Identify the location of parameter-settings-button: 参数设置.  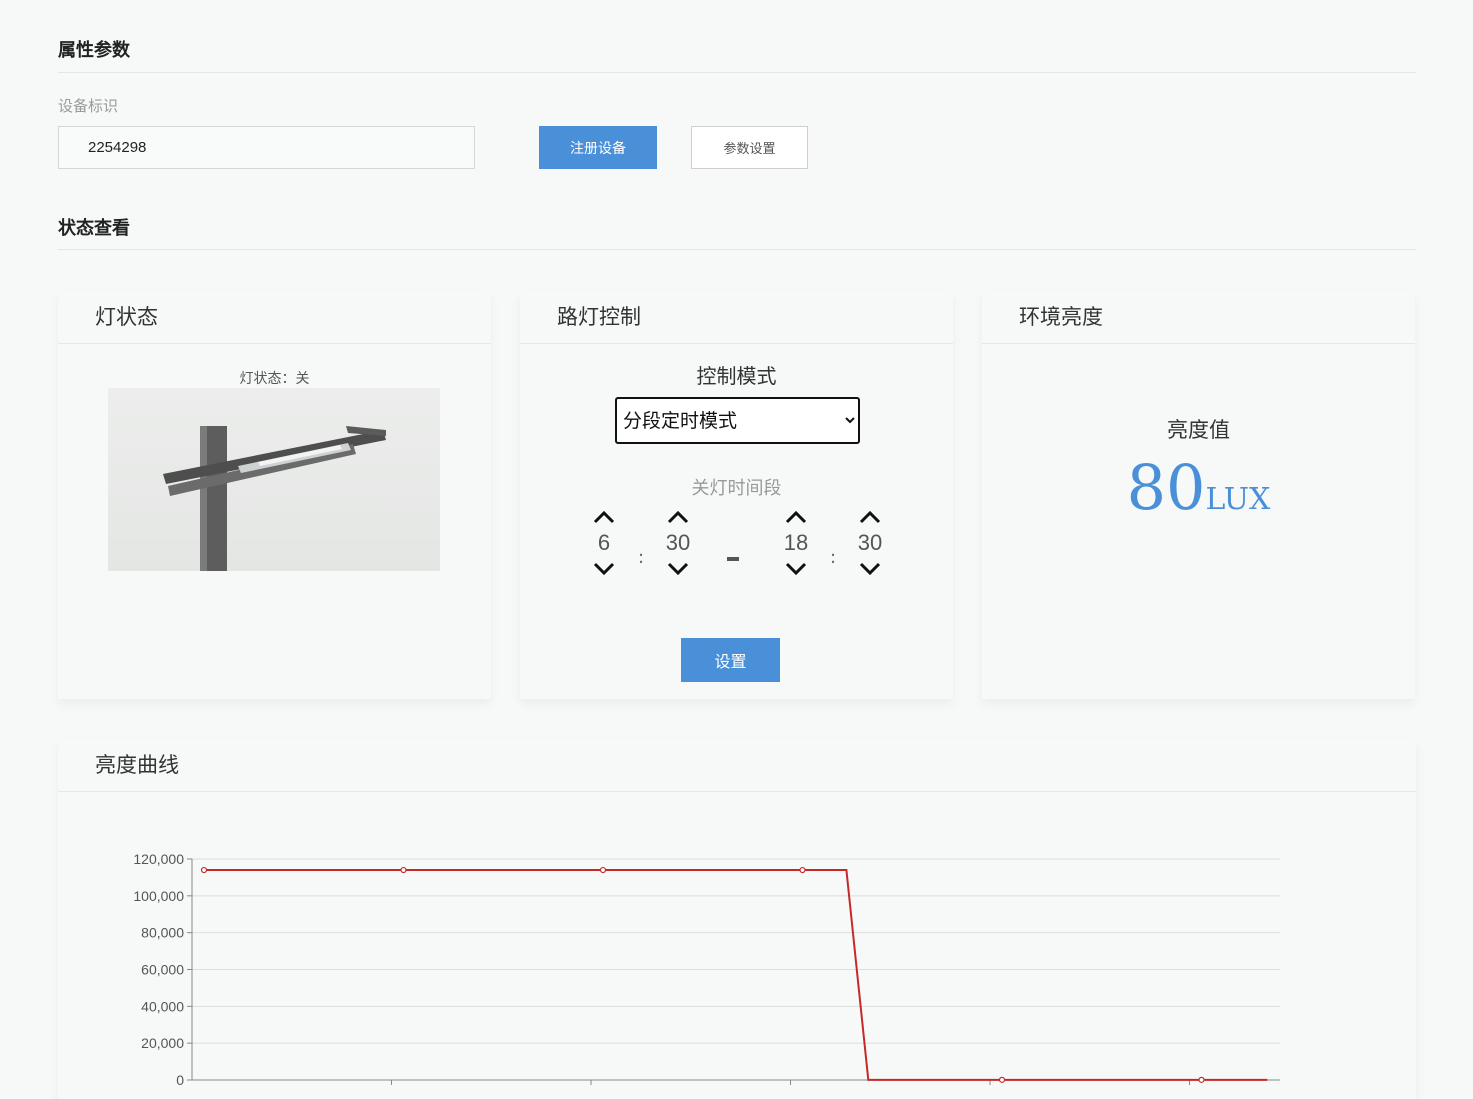
(749, 147).